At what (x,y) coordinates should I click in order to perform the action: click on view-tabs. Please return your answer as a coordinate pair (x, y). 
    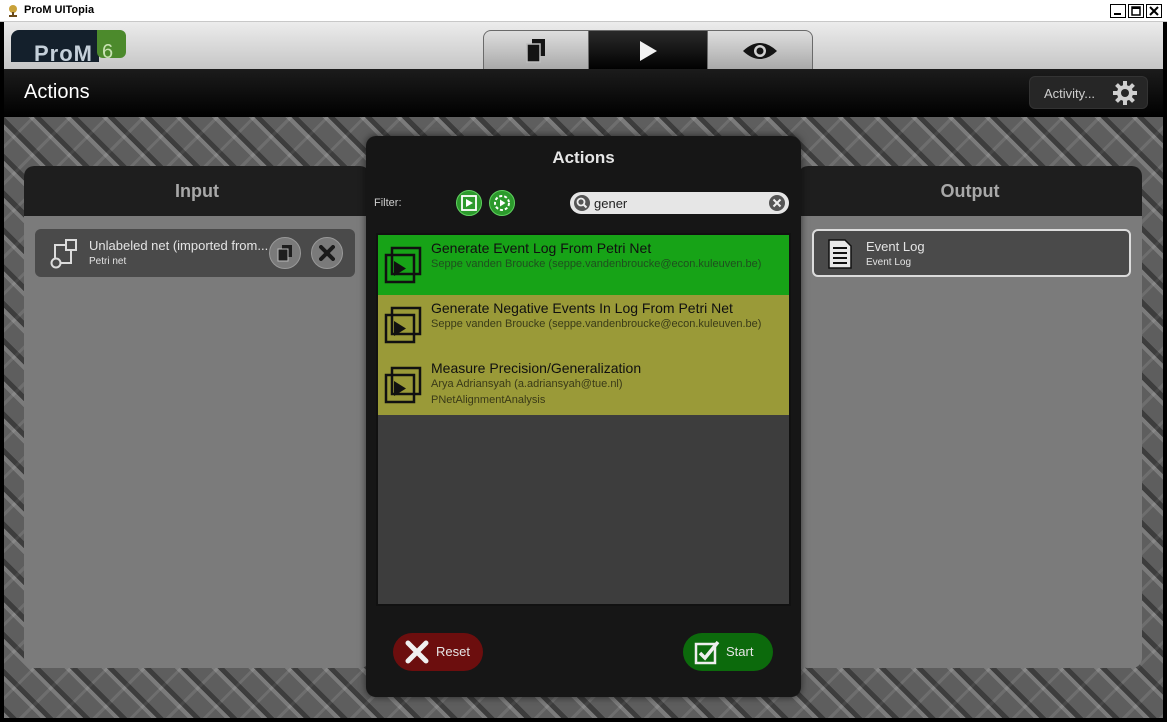
    Looking at the image, I should click on (648, 50).